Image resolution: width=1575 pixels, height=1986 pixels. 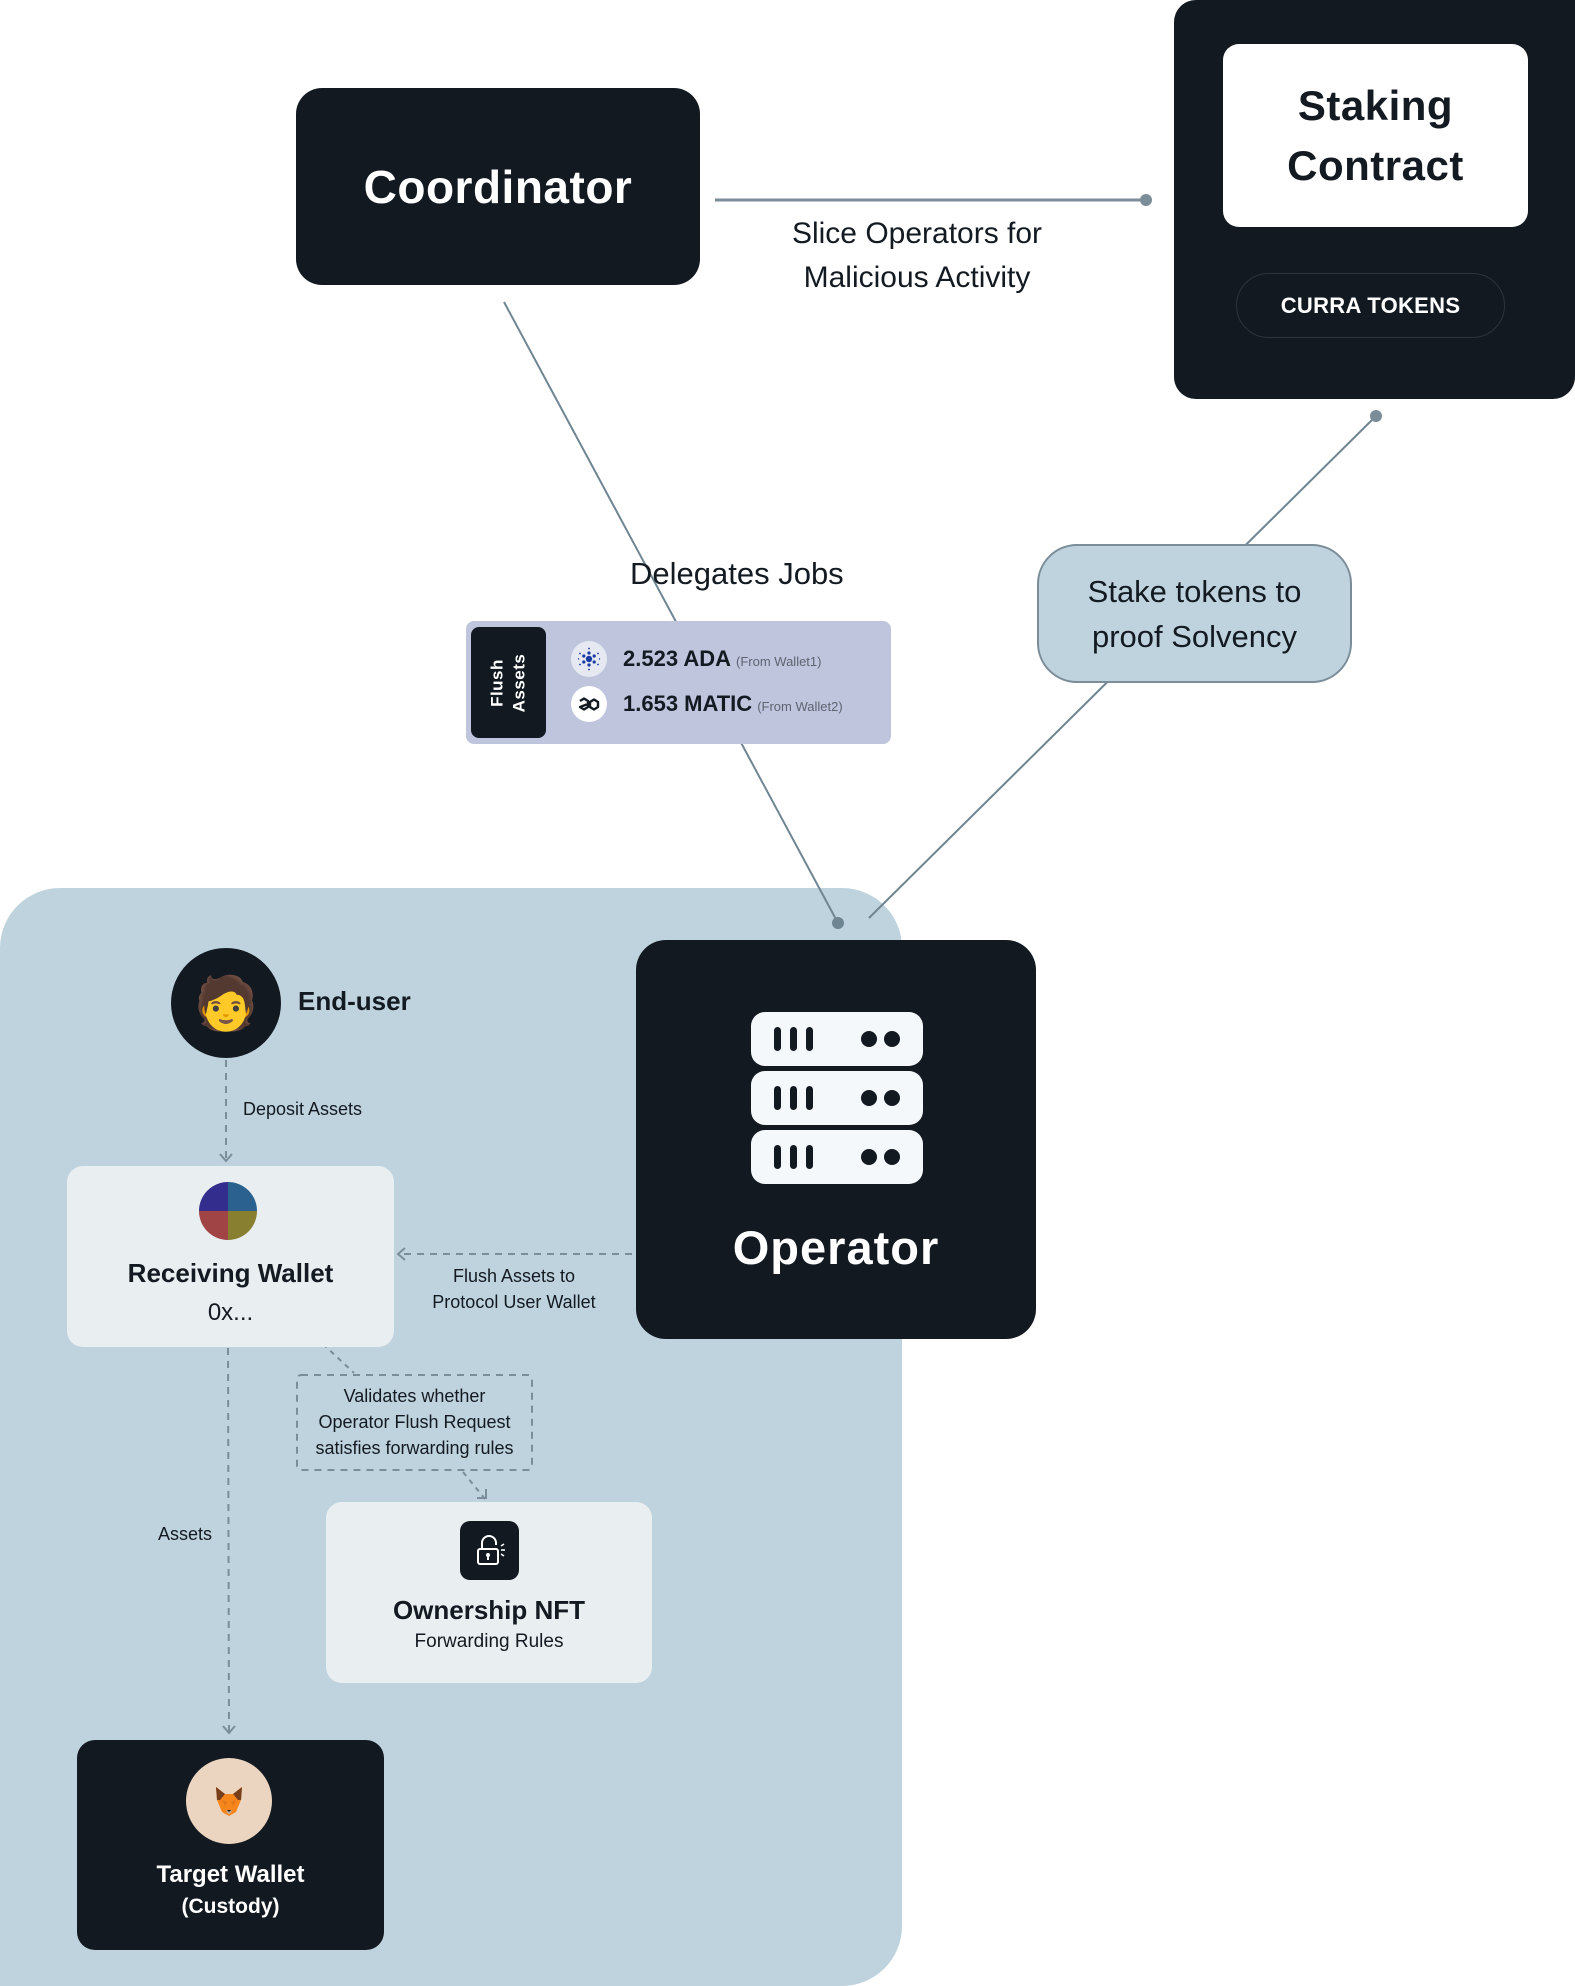 I want to click on validation-note-border, so click(x=414, y=1422).